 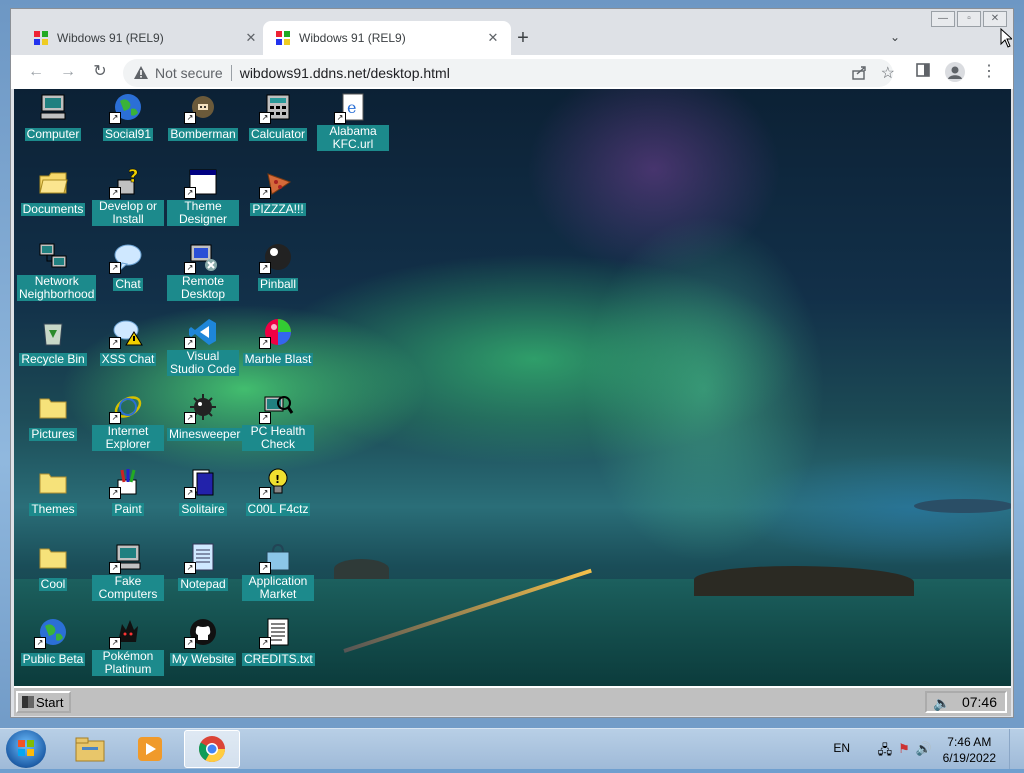 What do you see at coordinates (278, 359) in the screenshot?
I see `desktop-icon-label: Marble Blast` at bounding box center [278, 359].